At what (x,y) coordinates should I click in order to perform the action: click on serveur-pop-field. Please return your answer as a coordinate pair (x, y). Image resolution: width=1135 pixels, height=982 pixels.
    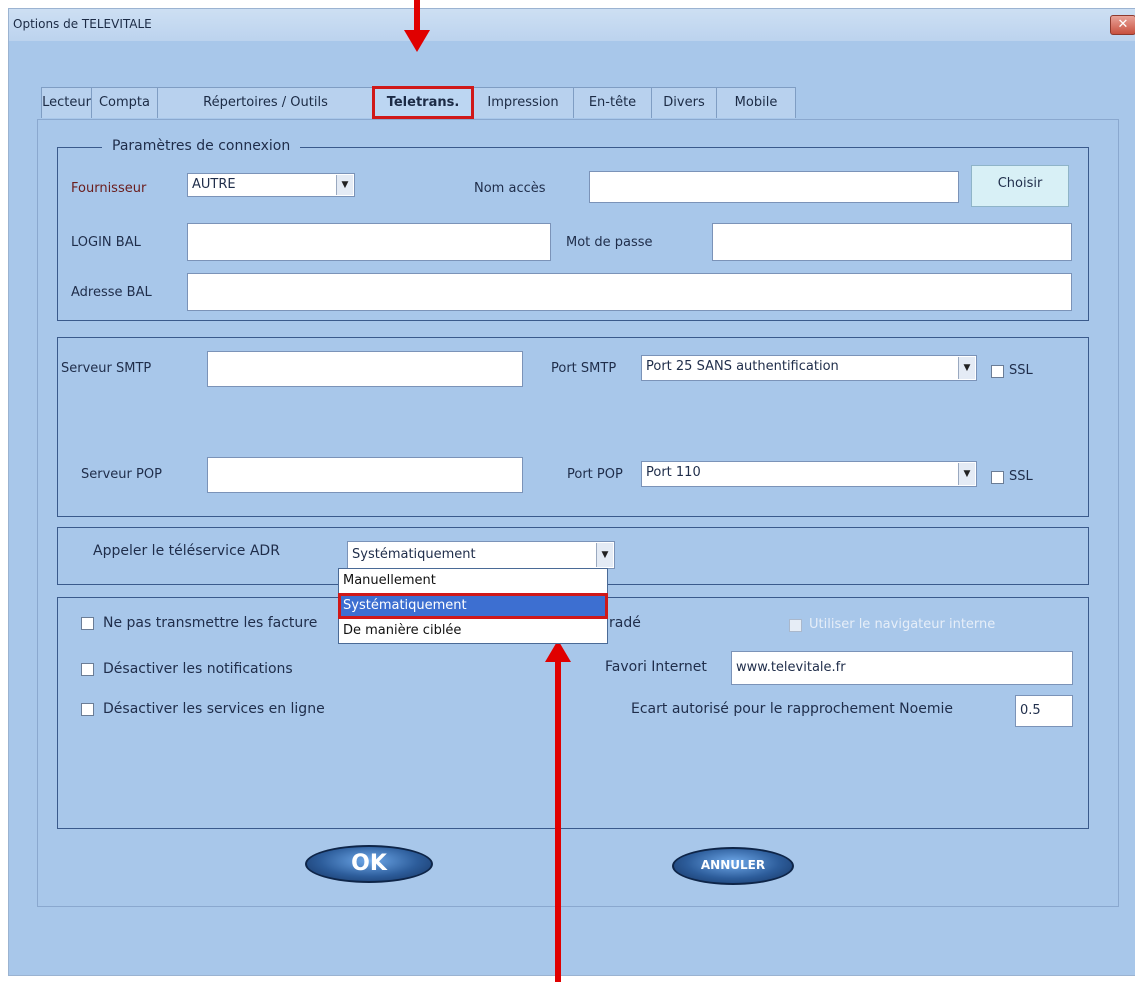
    Looking at the image, I should click on (365, 475).